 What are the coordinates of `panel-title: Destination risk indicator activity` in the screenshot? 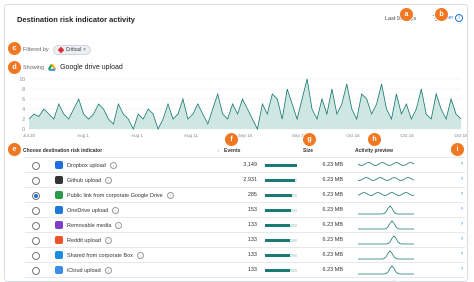 It's located at (76, 19).